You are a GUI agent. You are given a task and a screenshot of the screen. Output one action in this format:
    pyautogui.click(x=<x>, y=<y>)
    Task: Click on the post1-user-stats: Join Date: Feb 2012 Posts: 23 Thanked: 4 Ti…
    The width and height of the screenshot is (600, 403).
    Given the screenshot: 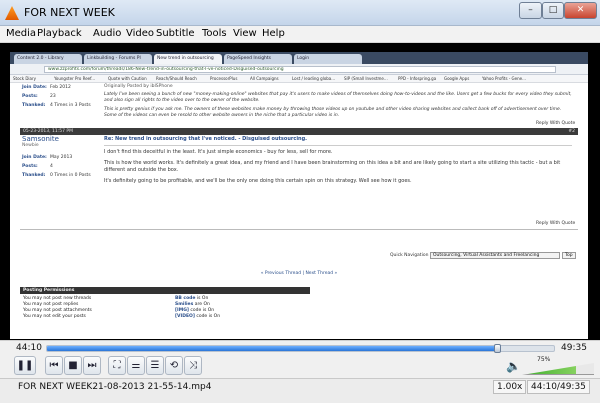 What is the action you would take?
    pyautogui.click(x=57, y=103)
    